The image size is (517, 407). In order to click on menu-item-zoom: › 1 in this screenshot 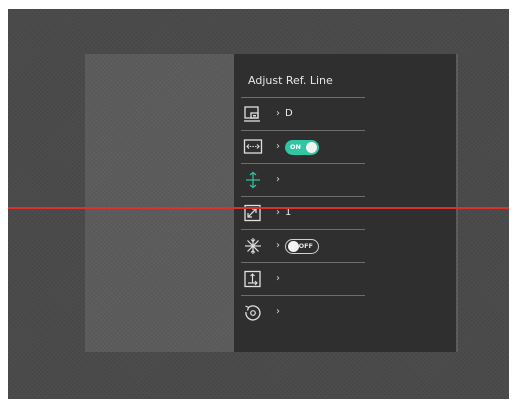, I will do `click(345, 212)`.